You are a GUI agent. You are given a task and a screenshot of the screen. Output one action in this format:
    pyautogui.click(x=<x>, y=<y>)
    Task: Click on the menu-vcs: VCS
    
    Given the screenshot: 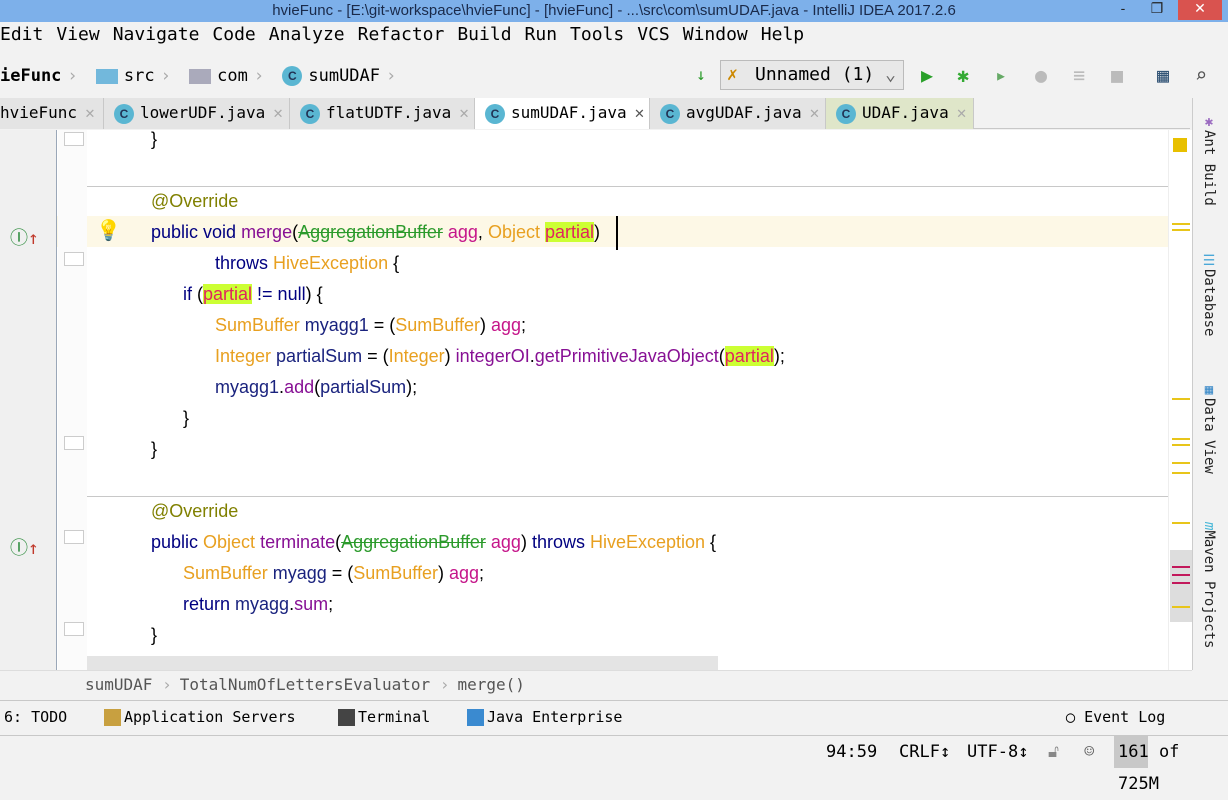 What is the action you would take?
    pyautogui.click(x=653, y=34)
    